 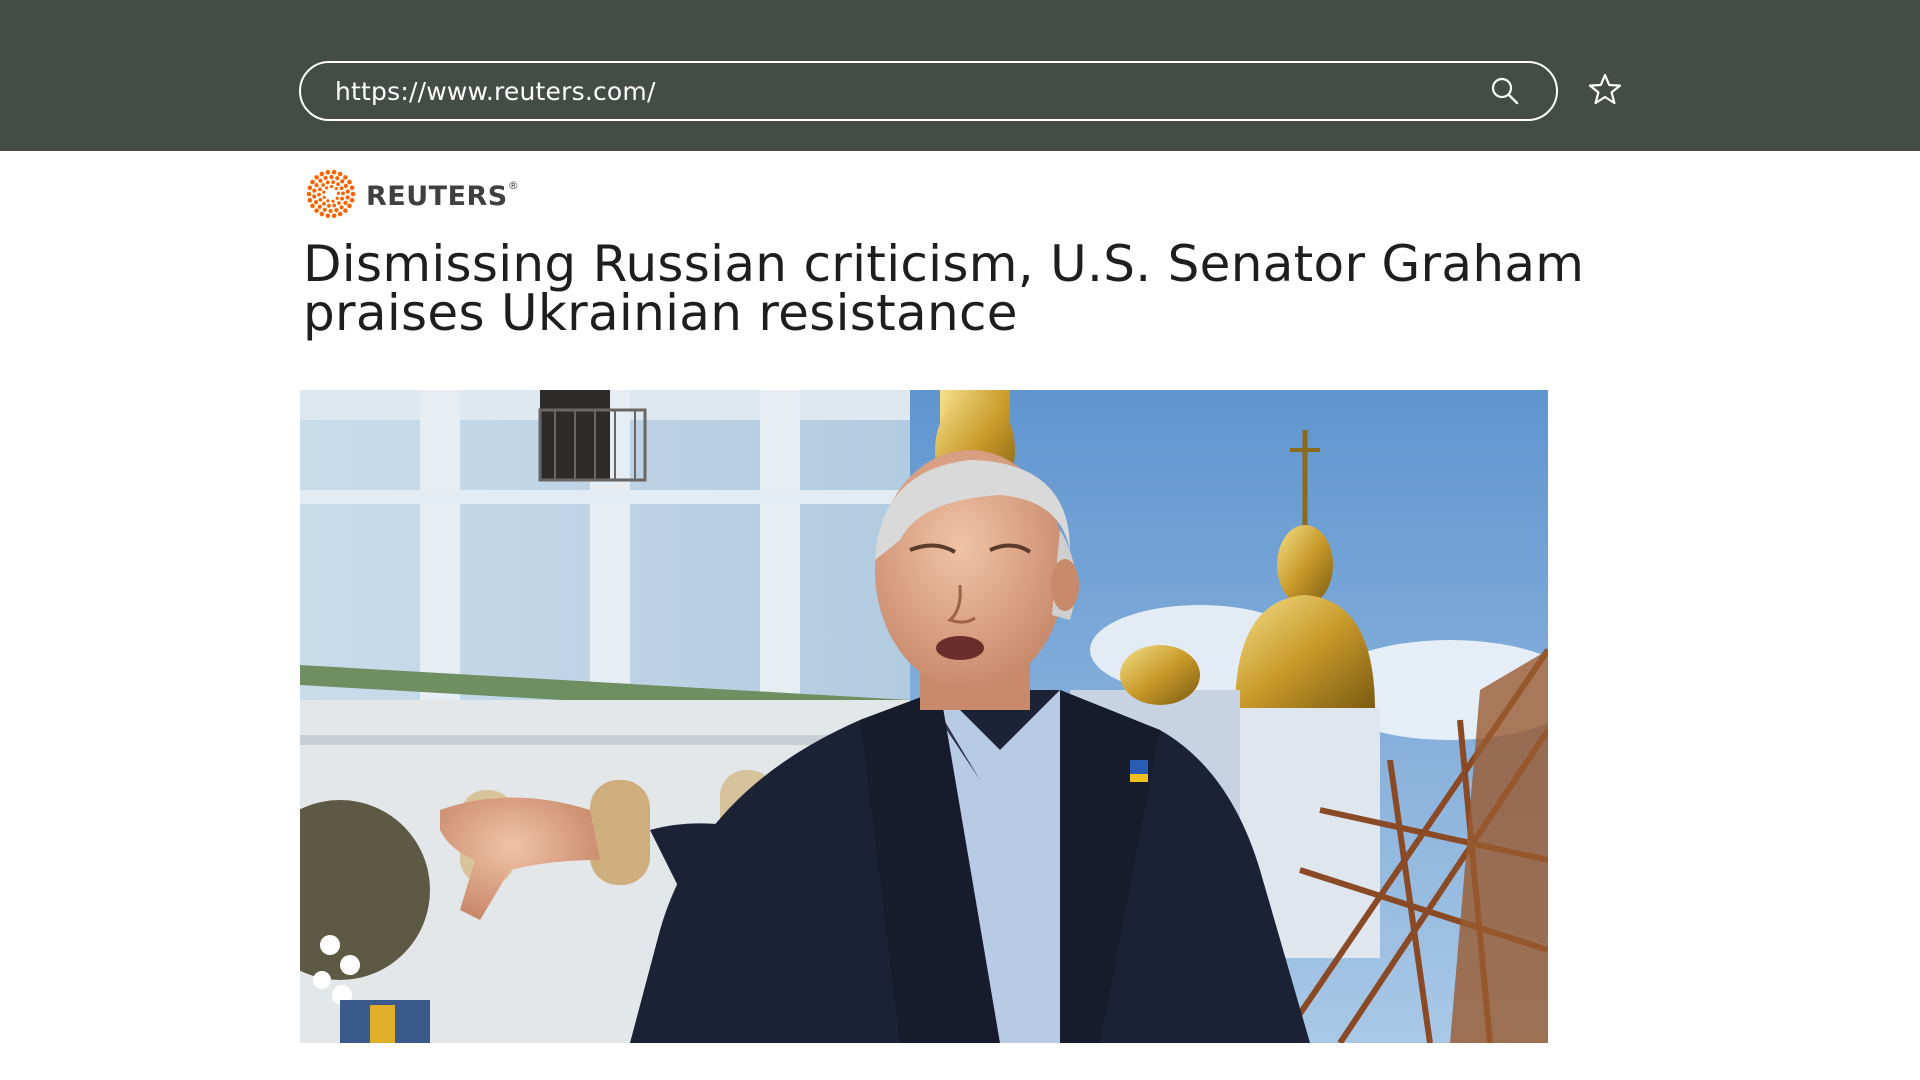 I want to click on url-text: https://www.reuters.com/, so click(x=911, y=91).